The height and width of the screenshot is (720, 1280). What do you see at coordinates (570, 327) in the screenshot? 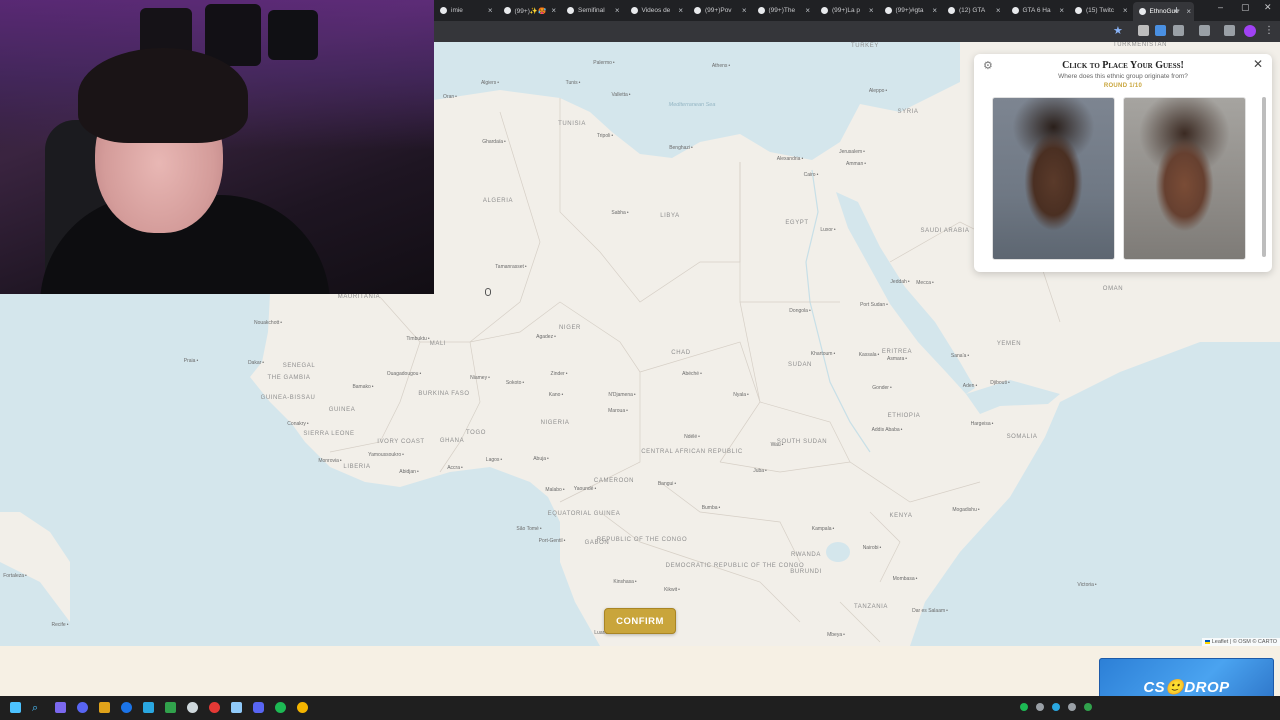
I see `country-label: NIGER` at bounding box center [570, 327].